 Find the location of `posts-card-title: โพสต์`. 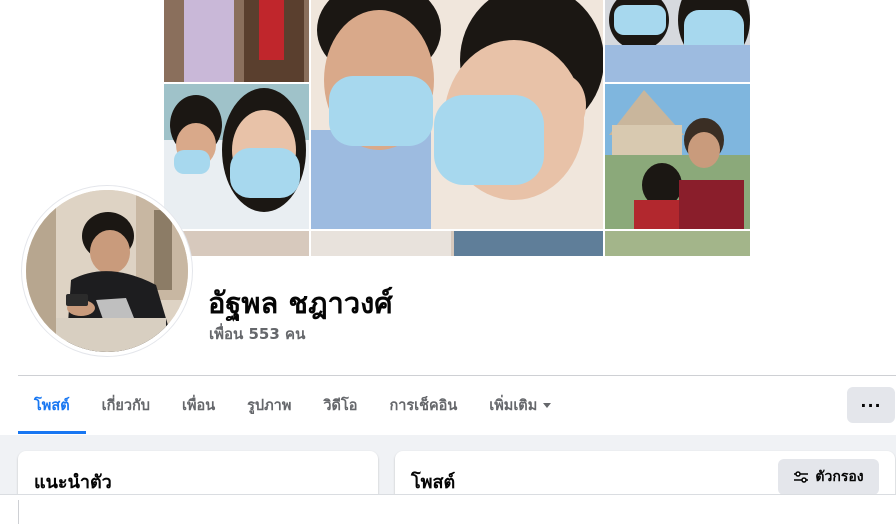

posts-card-title: โพสต์ is located at coordinates (433, 482).